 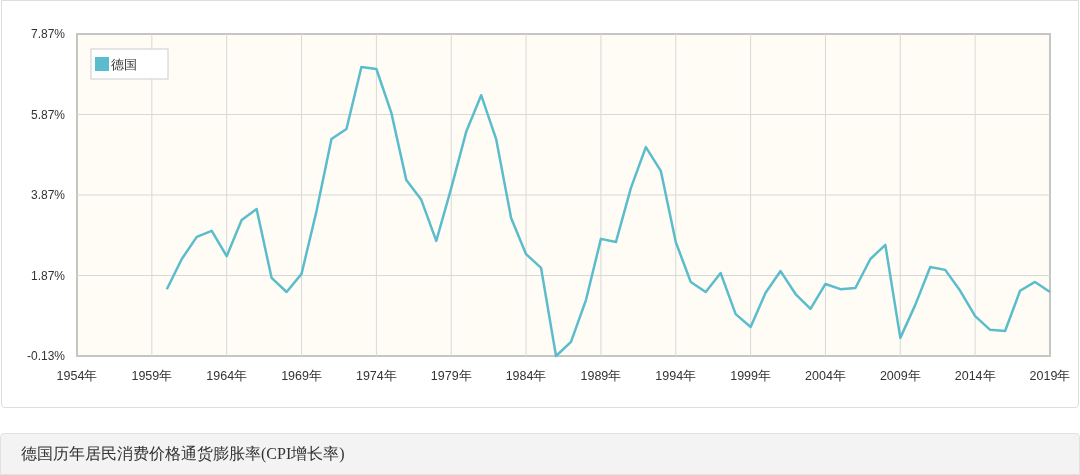 What do you see at coordinates (227, 376) in the screenshot?
I see `x-tick-label: 1964年` at bounding box center [227, 376].